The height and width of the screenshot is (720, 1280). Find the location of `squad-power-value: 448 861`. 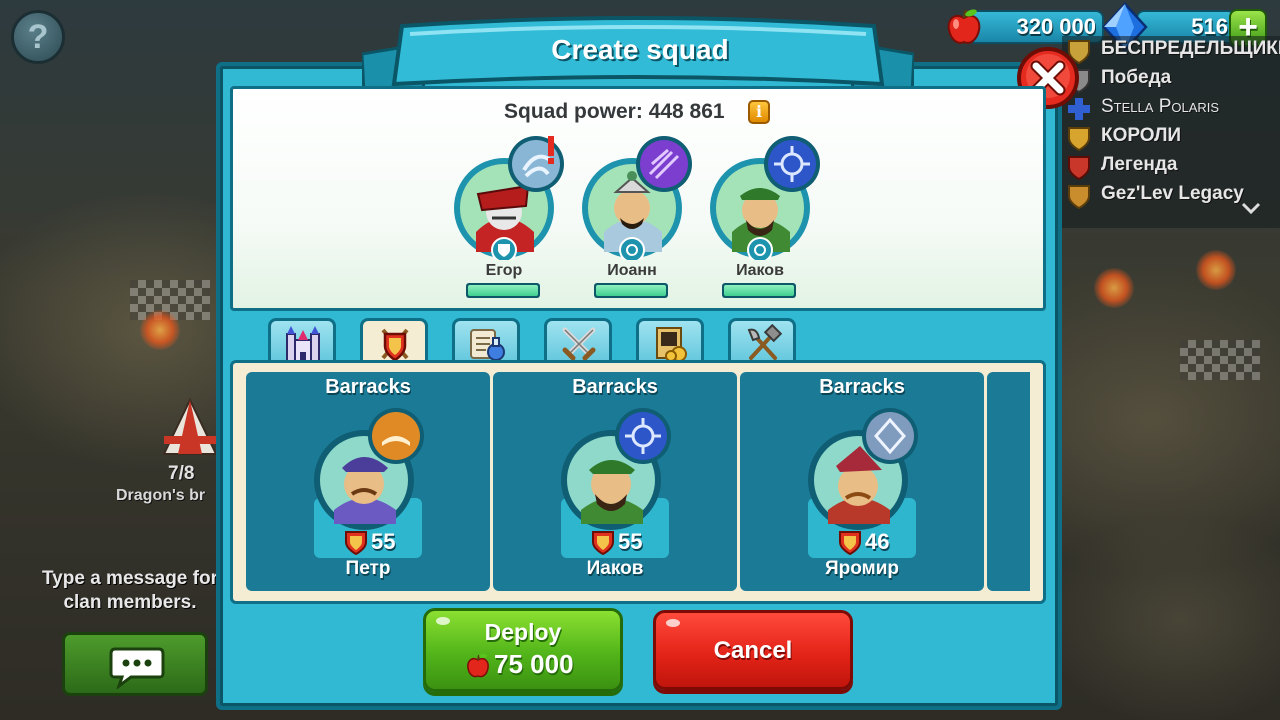

squad-power-value: 448 861 is located at coordinates (686, 111).